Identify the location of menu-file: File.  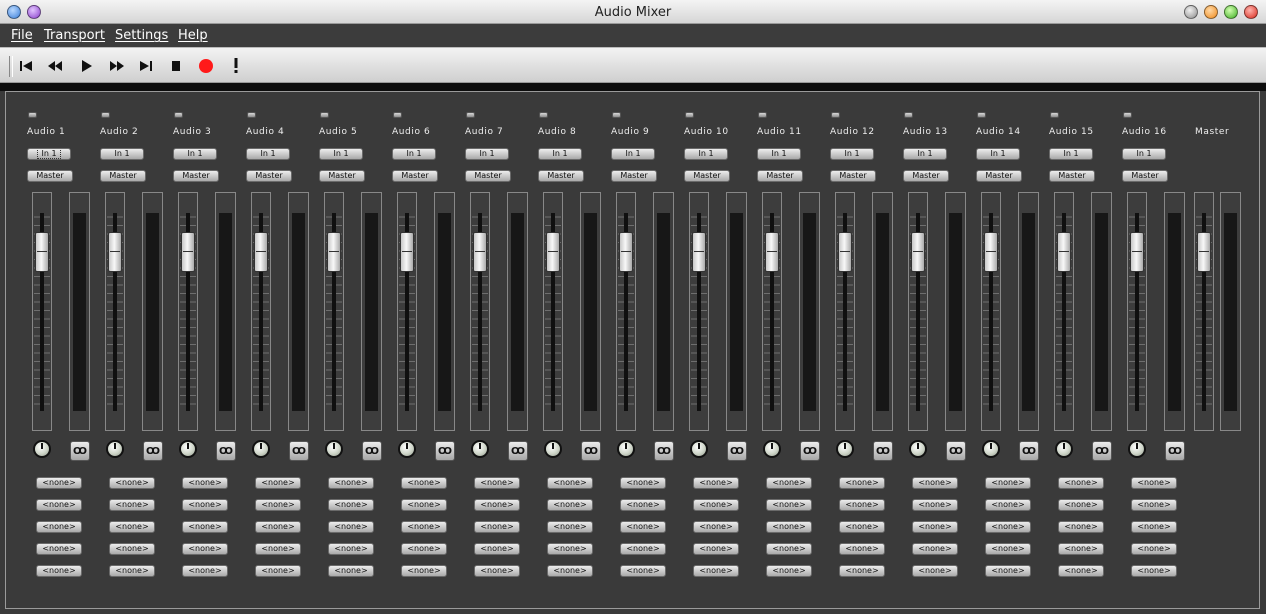
(22, 35).